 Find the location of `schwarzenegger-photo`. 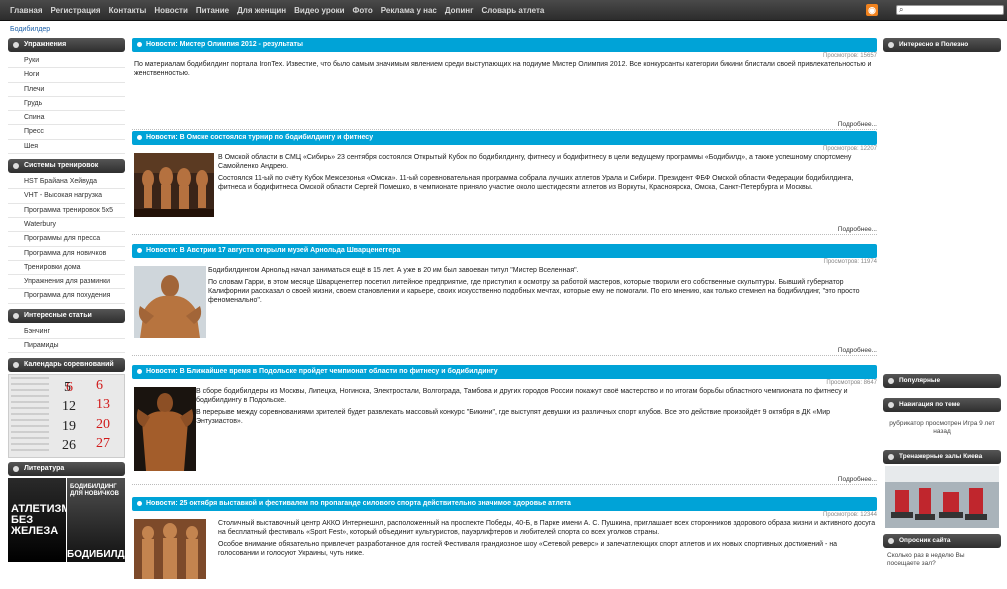

schwarzenegger-photo is located at coordinates (170, 302).